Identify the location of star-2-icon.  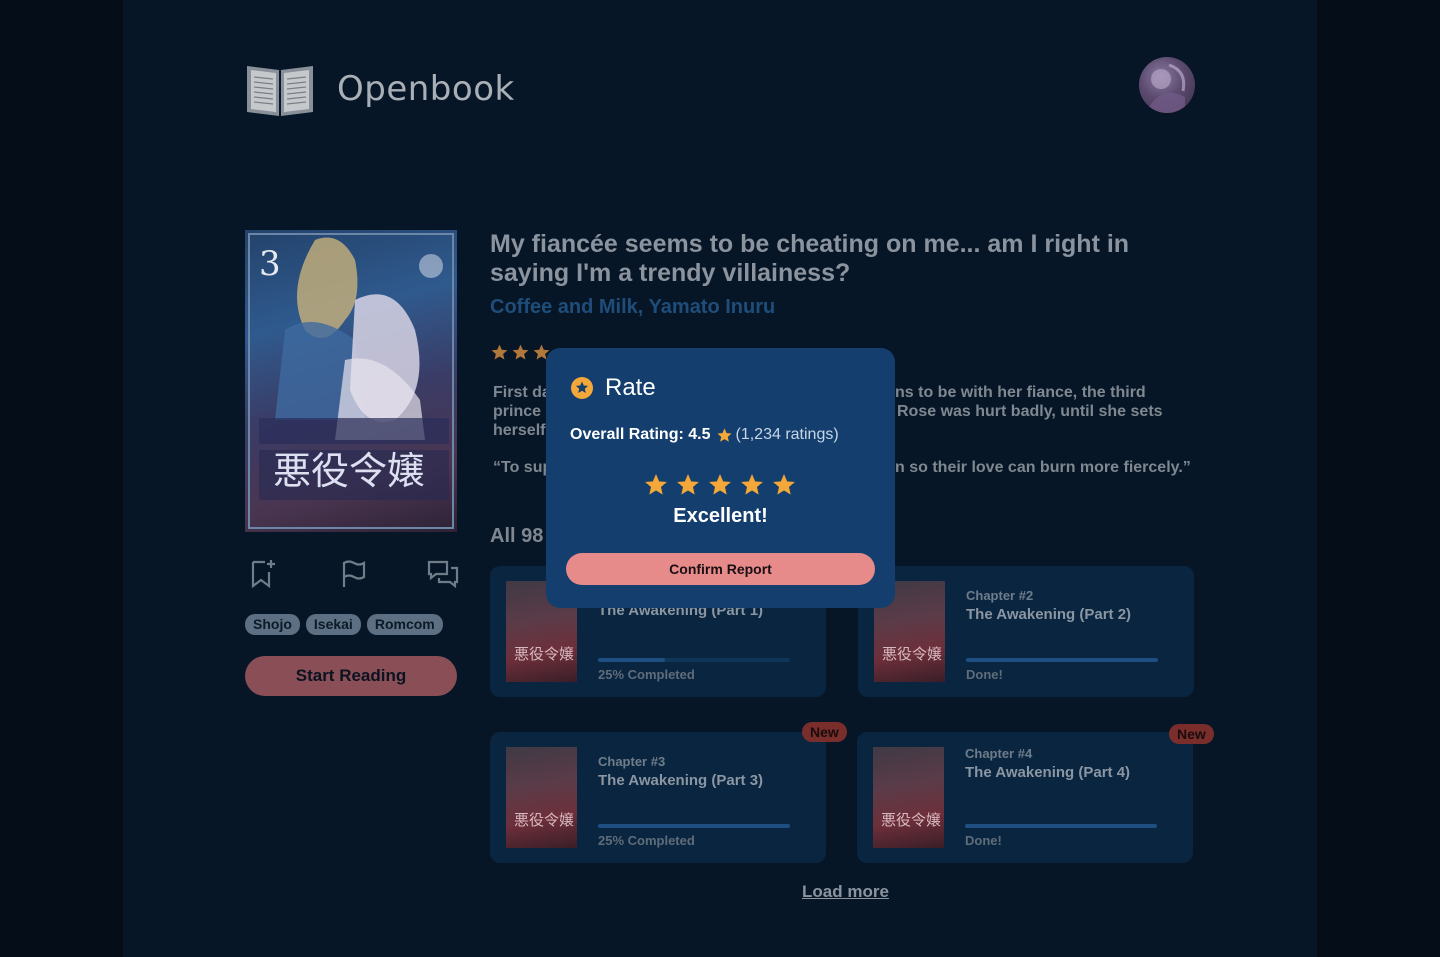
(688, 485).